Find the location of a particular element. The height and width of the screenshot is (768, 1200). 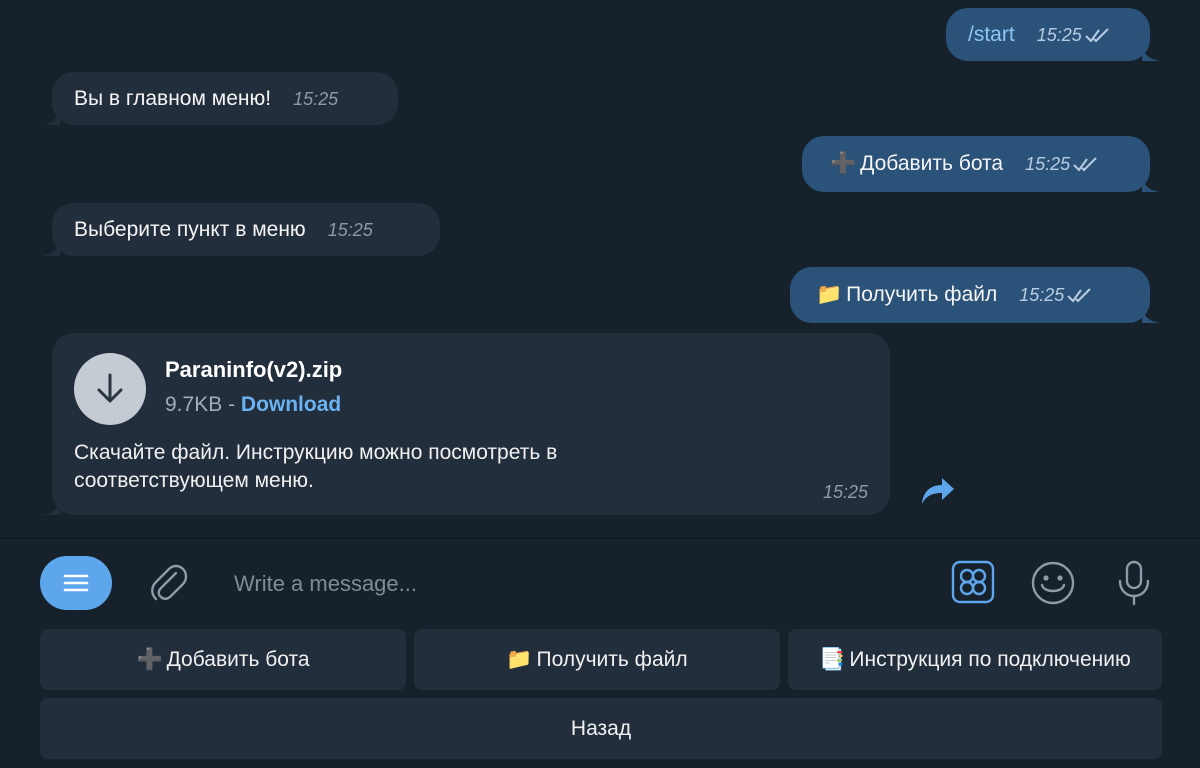

download-arrow-icon is located at coordinates (110, 388).